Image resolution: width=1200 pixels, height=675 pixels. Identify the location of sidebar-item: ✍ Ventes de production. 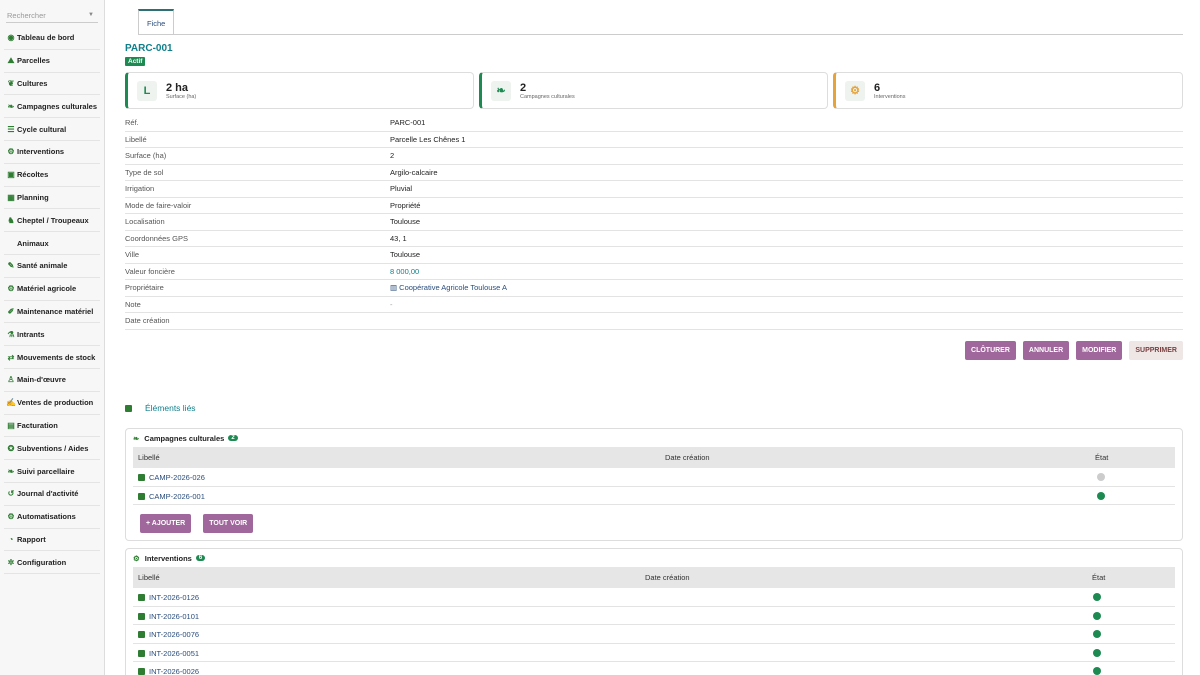
(52, 403).